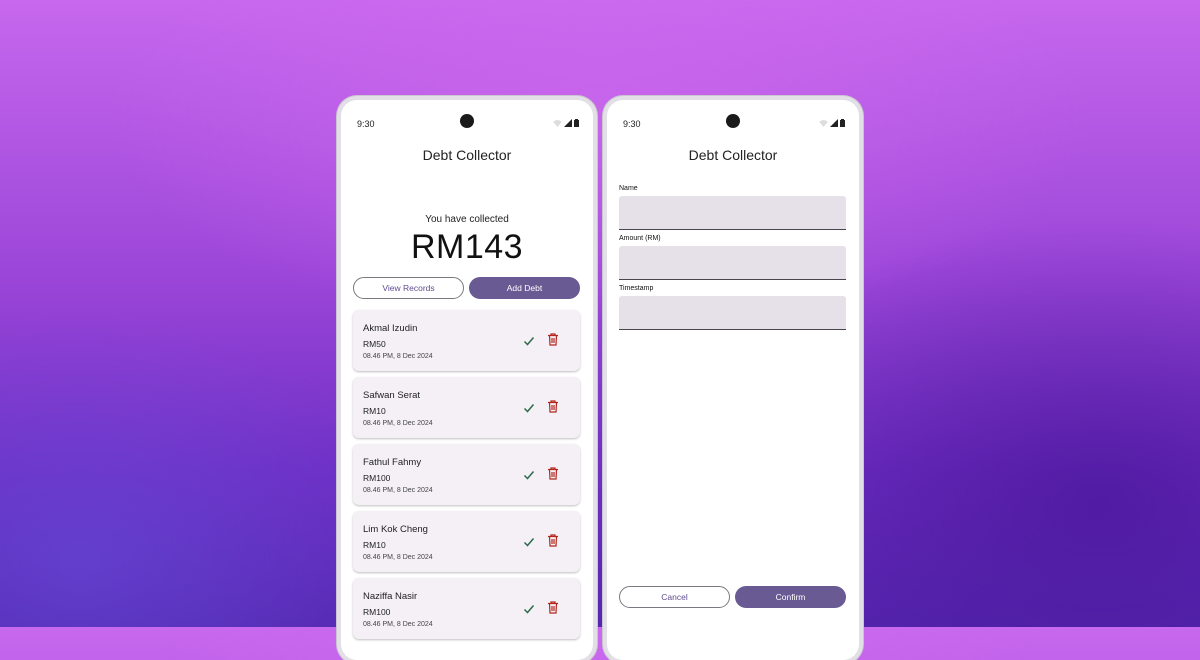 The height and width of the screenshot is (660, 1200). What do you see at coordinates (466, 340) in the screenshot?
I see `debt-card: Akmal Izudin RM50 08.46 PM, 8 Dec 2024` at bounding box center [466, 340].